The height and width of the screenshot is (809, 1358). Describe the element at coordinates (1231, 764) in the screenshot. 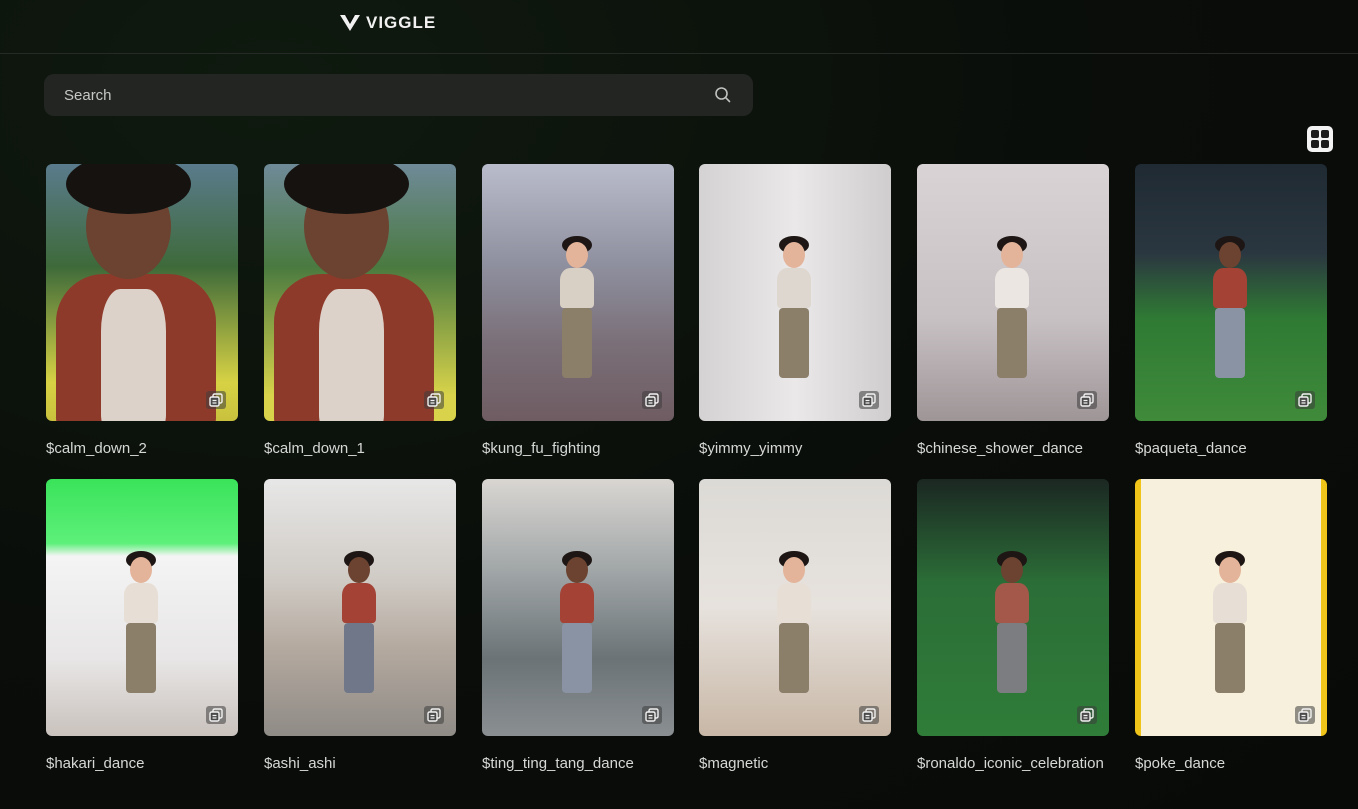

I see `template-label: $poke_dance` at that location.